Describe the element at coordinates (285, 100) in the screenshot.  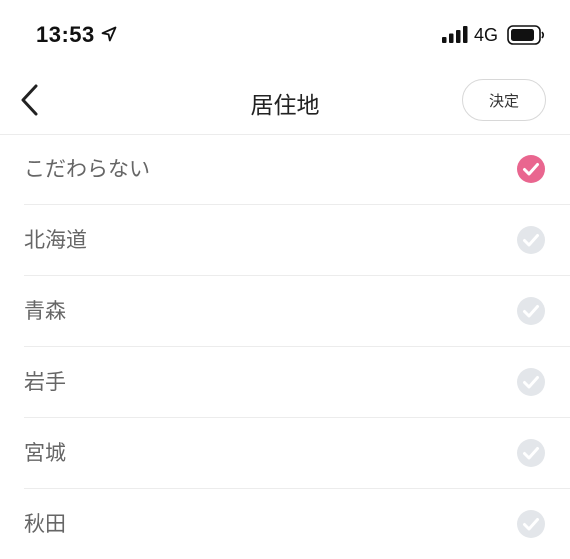
I see `nav-bar: 居住地 決定` at that location.